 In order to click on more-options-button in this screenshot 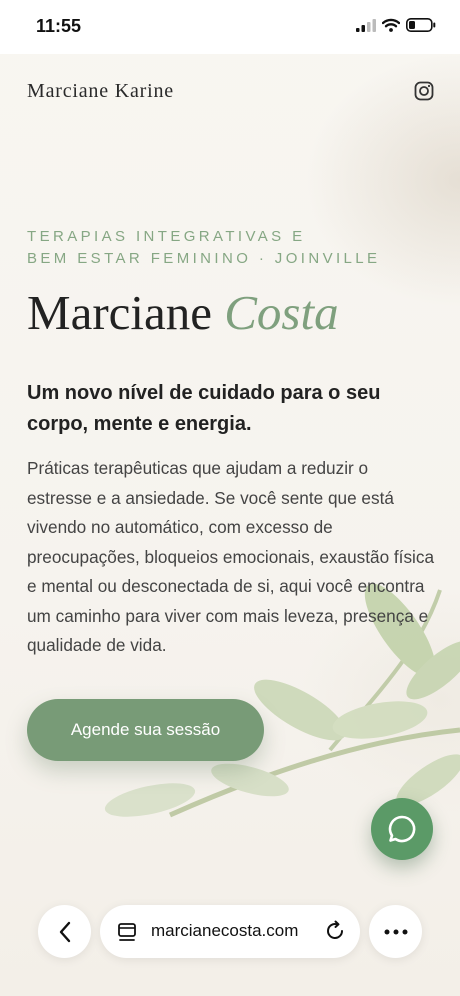, I will do `click(395, 931)`.